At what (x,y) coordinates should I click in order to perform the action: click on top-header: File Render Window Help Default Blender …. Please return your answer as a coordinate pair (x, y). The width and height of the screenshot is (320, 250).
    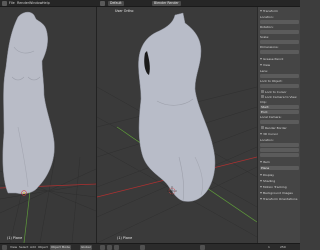
    Looking at the image, I should click on (150, 3).